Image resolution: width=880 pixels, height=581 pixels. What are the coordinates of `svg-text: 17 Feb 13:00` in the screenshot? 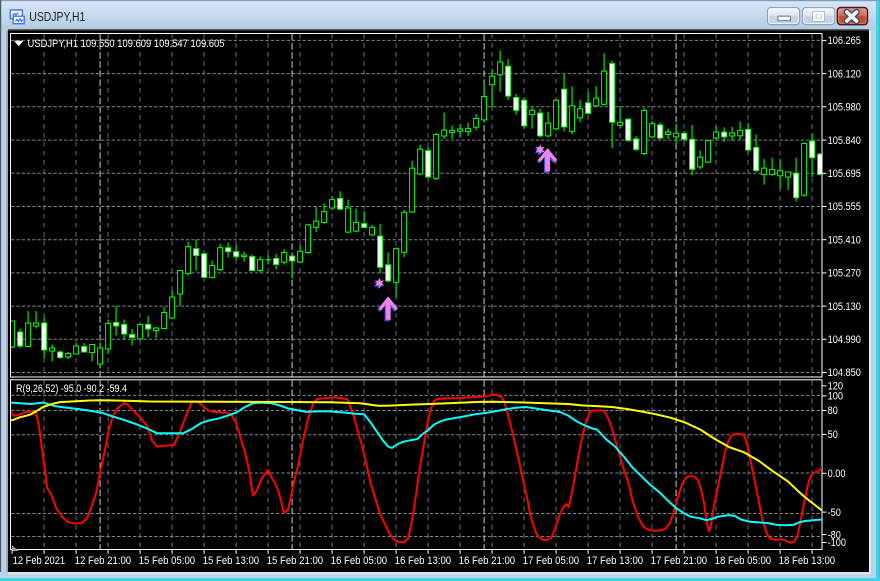 It's located at (615, 561).